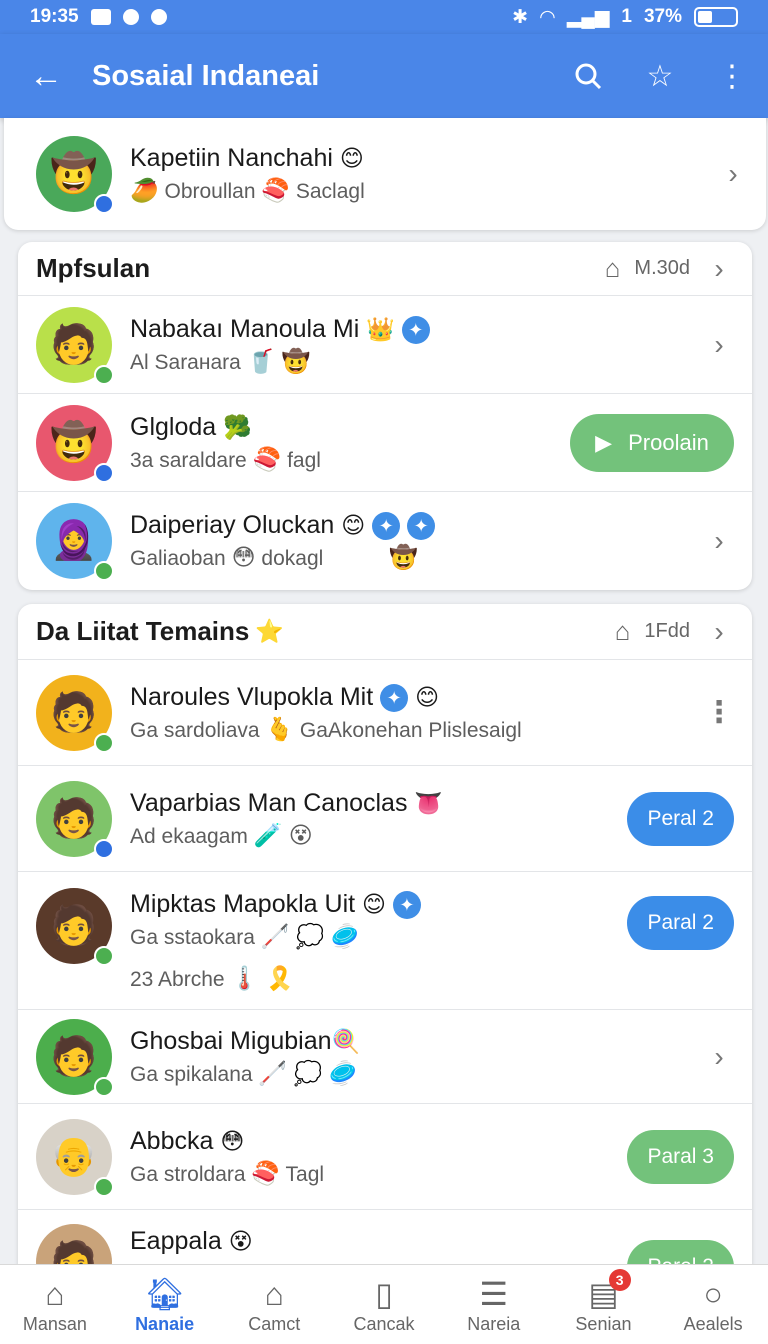  I want to click on contact-name: Mipktas Mapokla Uit, so click(243, 903).